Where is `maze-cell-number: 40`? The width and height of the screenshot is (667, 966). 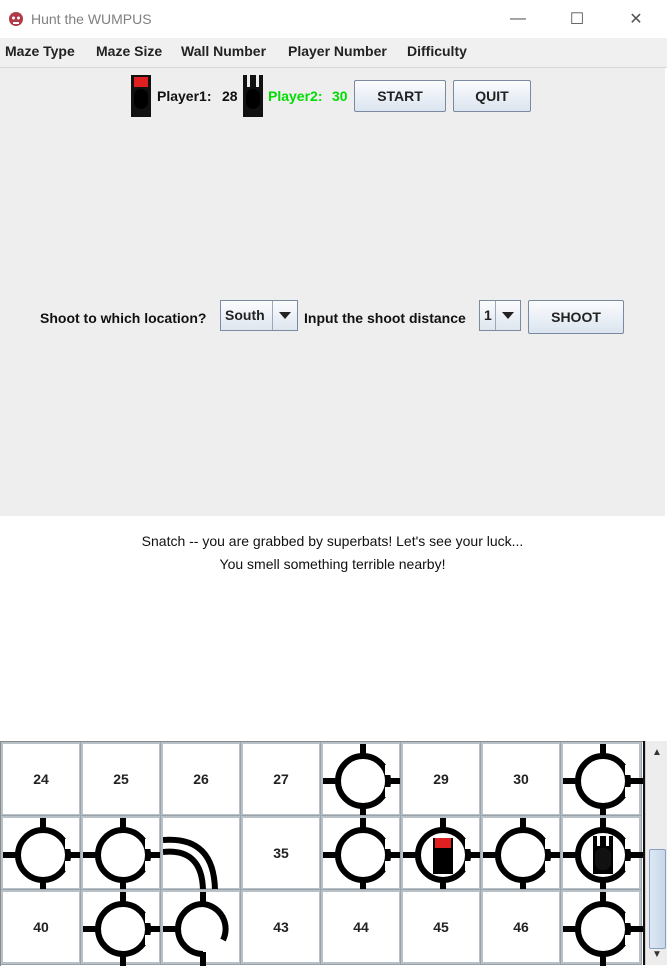
maze-cell-number: 40 is located at coordinates (41, 927).